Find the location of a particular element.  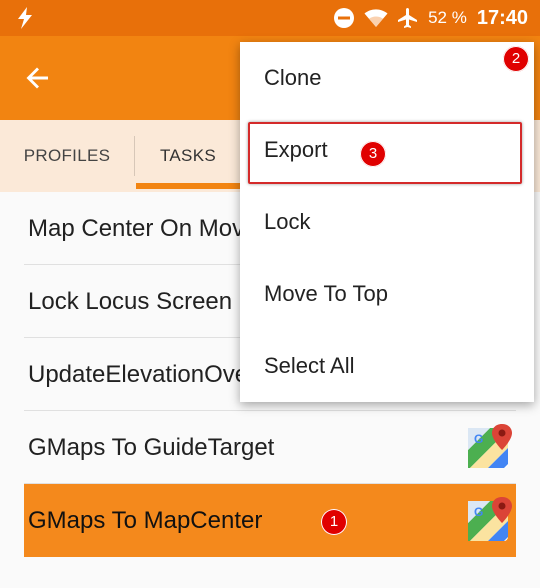

do-not-disturb-icon is located at coordinates (344, 18).